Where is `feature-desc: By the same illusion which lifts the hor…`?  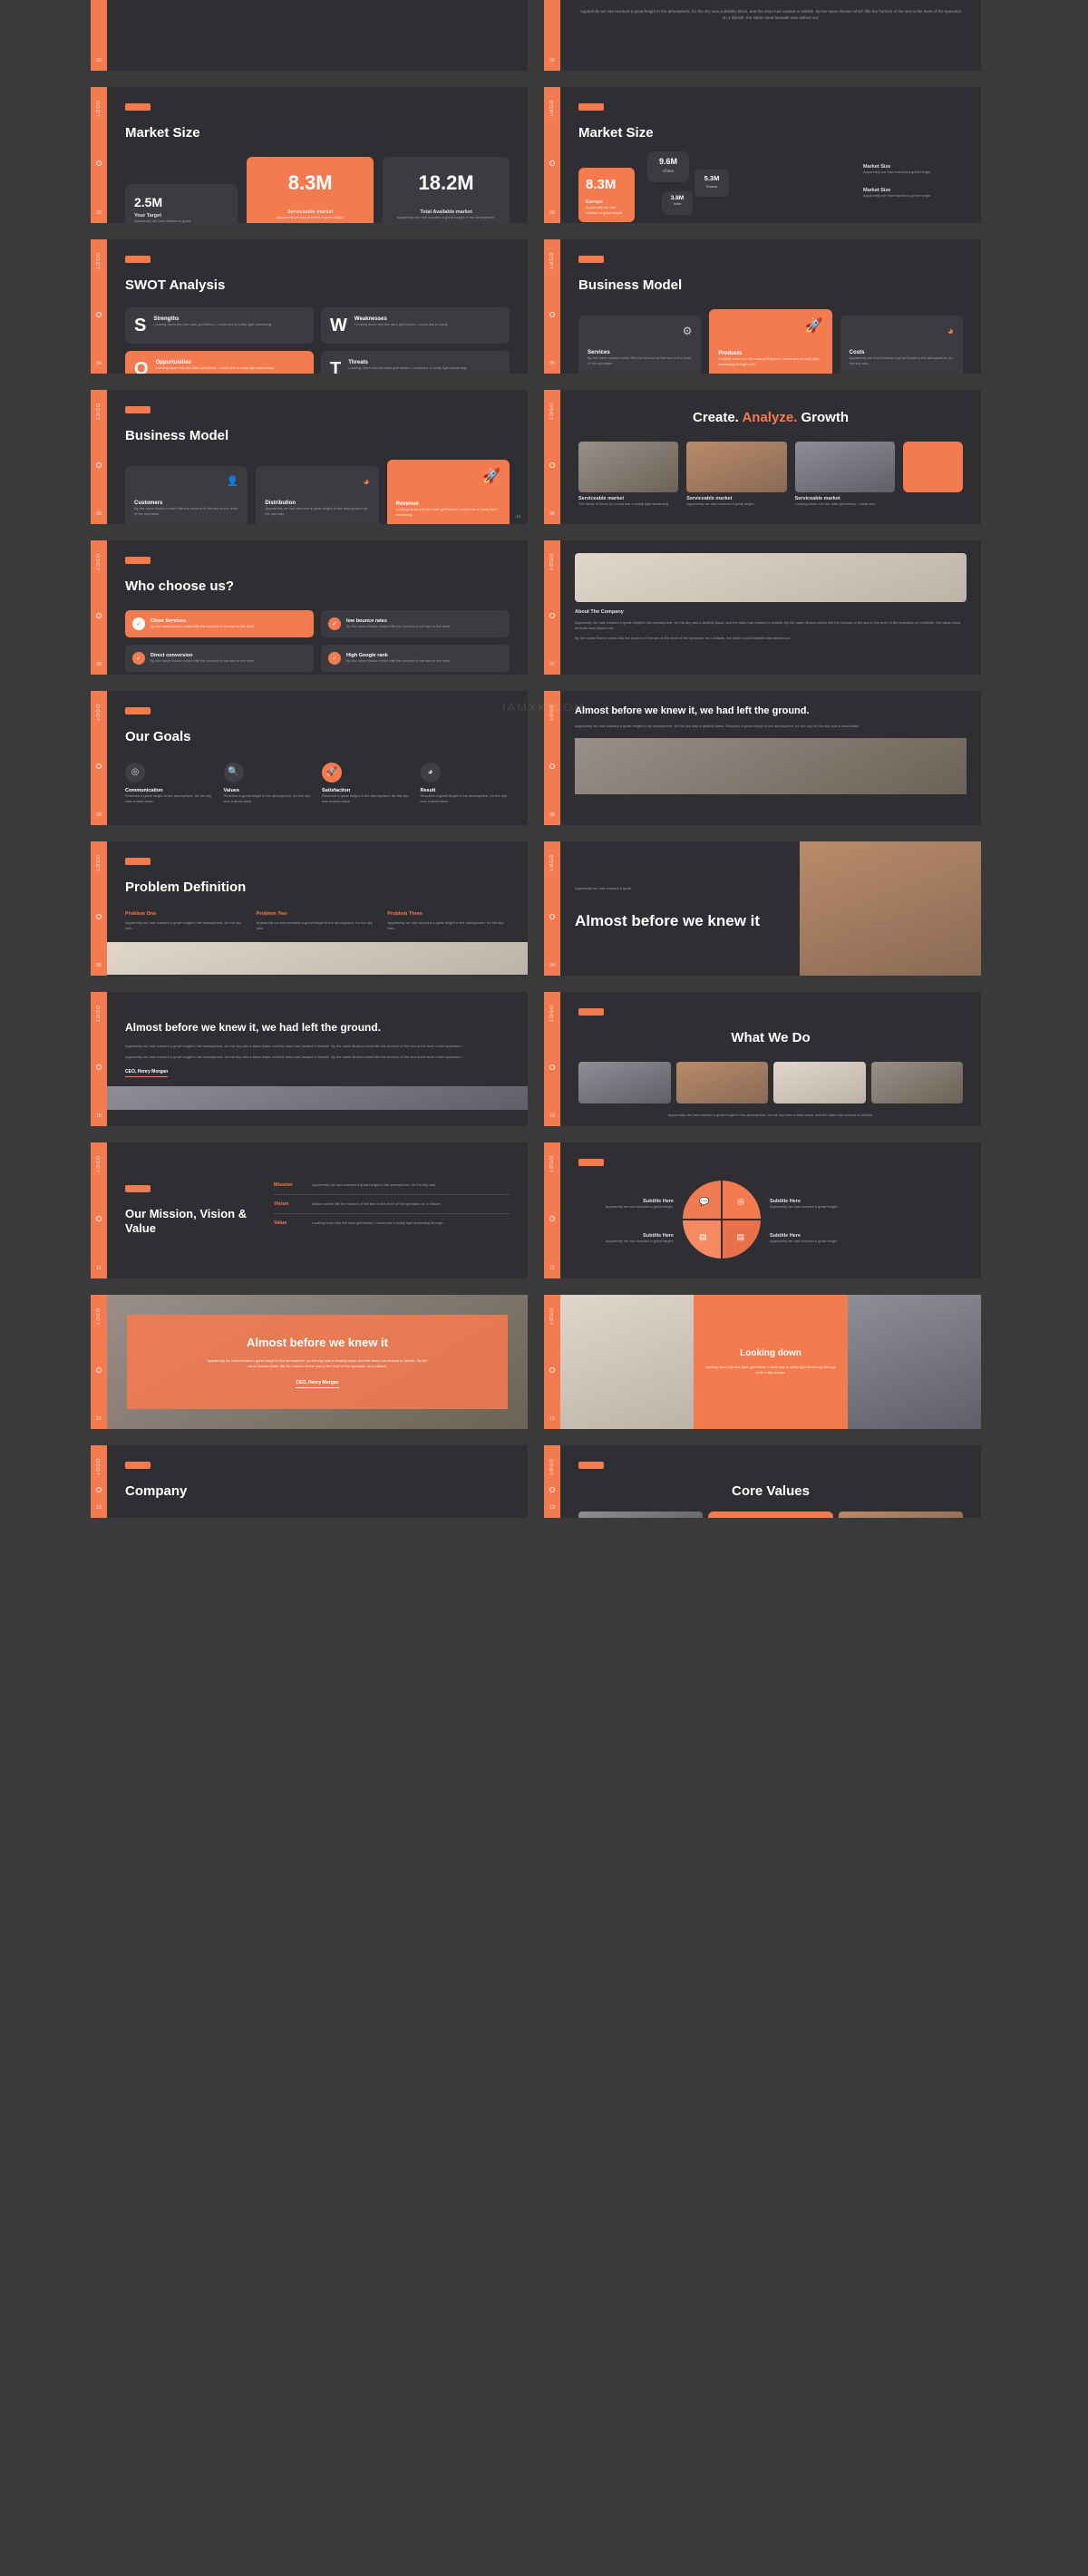
feature-desc: By the same illusion which lifts the hor… is located at coordinates (399, 625).